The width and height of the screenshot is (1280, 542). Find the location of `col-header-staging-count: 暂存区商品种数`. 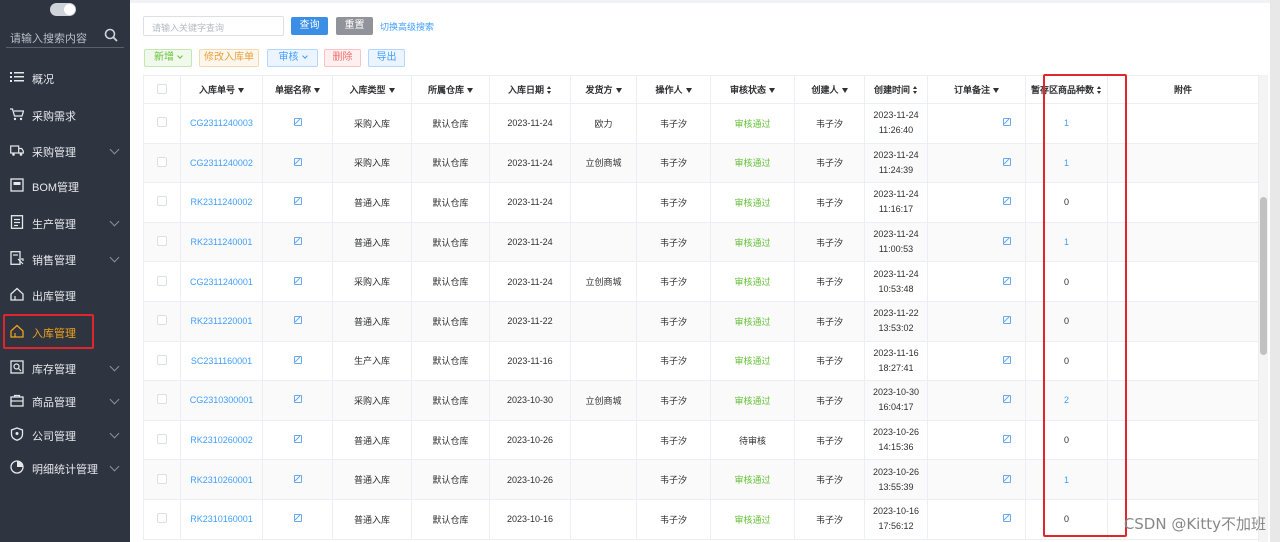

col-header-staging-count: 暂存区商品种数 is located at coordinates (1066, 89).